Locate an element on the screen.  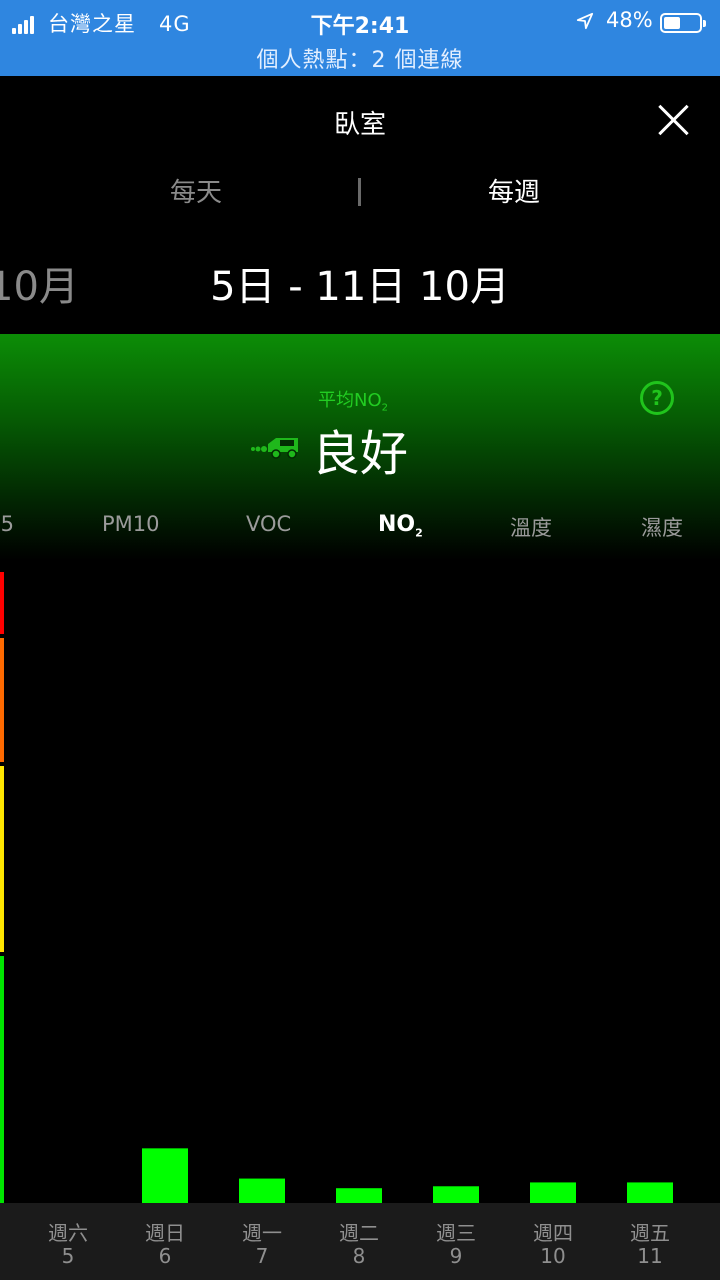
x-tick-date: 11 is located at coordinates (650, 1256).